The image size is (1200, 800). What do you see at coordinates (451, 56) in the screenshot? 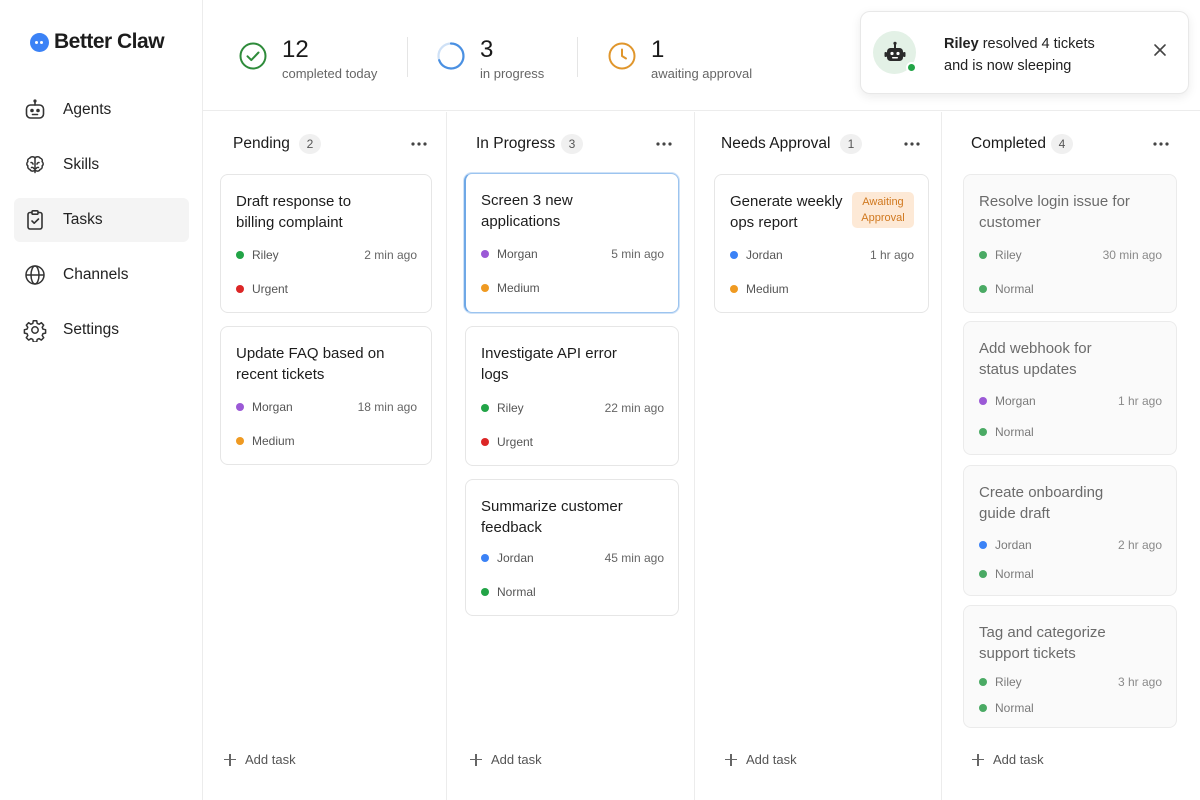
I see `progress-ring-icon` at bounding box center [451, 56].